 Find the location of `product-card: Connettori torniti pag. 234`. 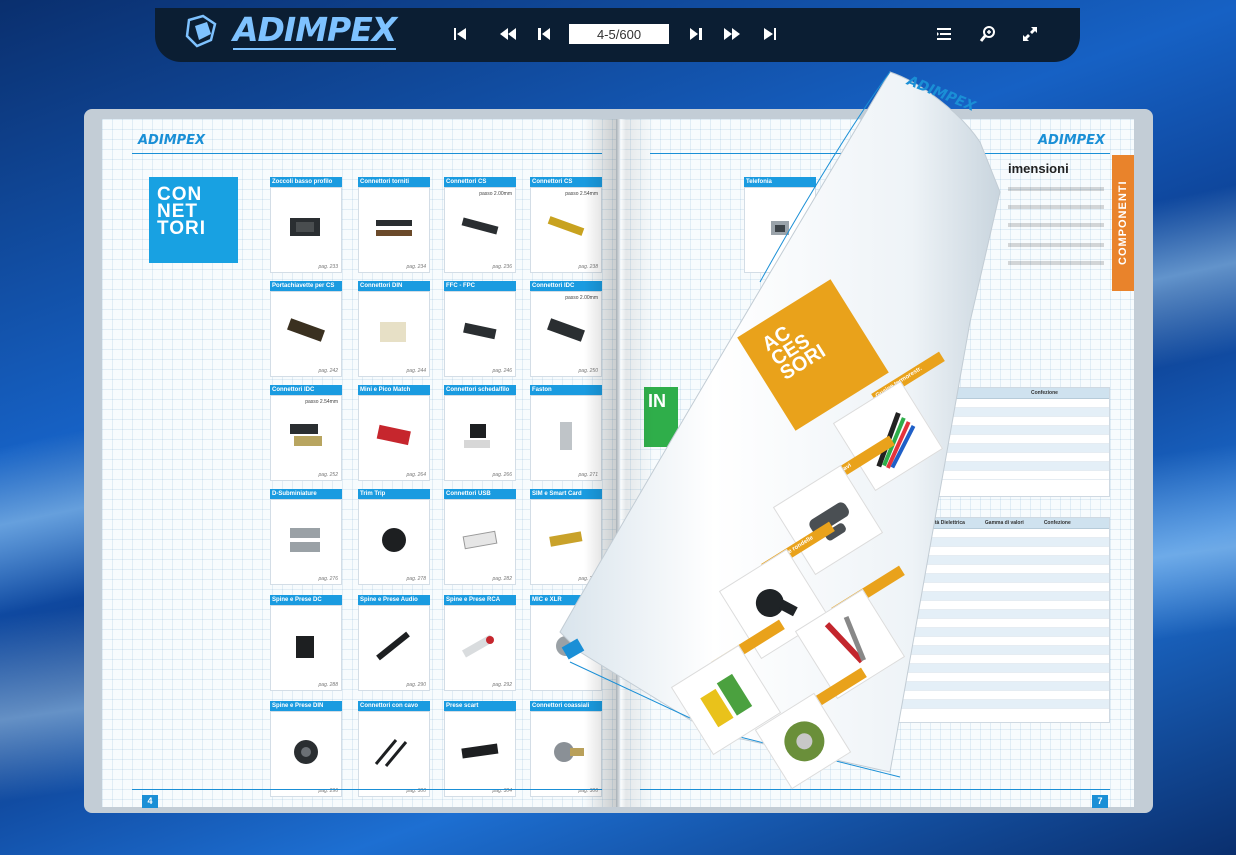

product-card: Connettori torniti pag. 234 is located at coordinates (394, 225).